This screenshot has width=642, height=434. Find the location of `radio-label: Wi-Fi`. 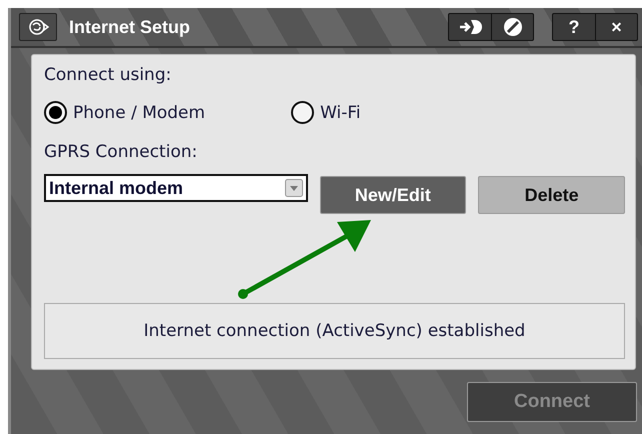

radio-label: Wi-Fi is located at coordinates (340, 112).